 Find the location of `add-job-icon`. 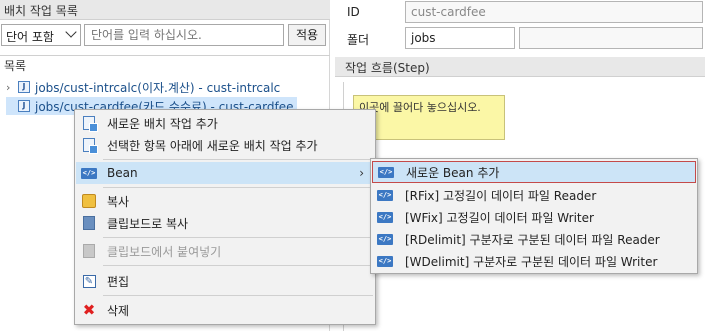

add-job-icon is located at coordinates (89, 123).